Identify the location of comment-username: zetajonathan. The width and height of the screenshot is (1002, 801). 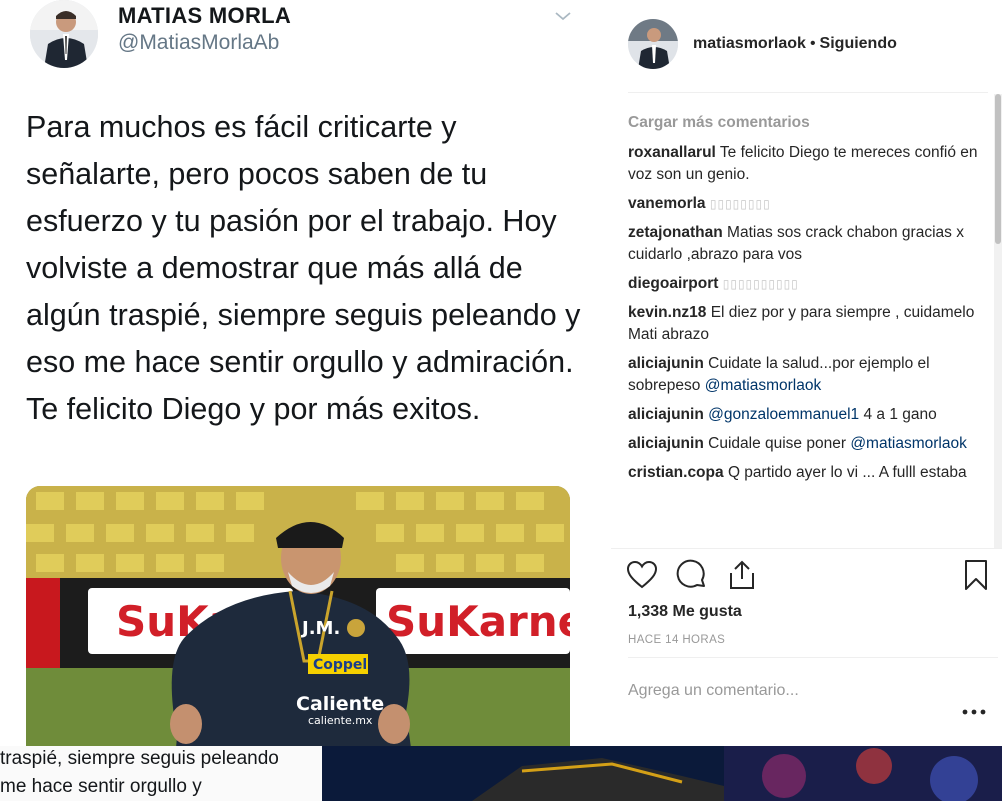
(675, 232).